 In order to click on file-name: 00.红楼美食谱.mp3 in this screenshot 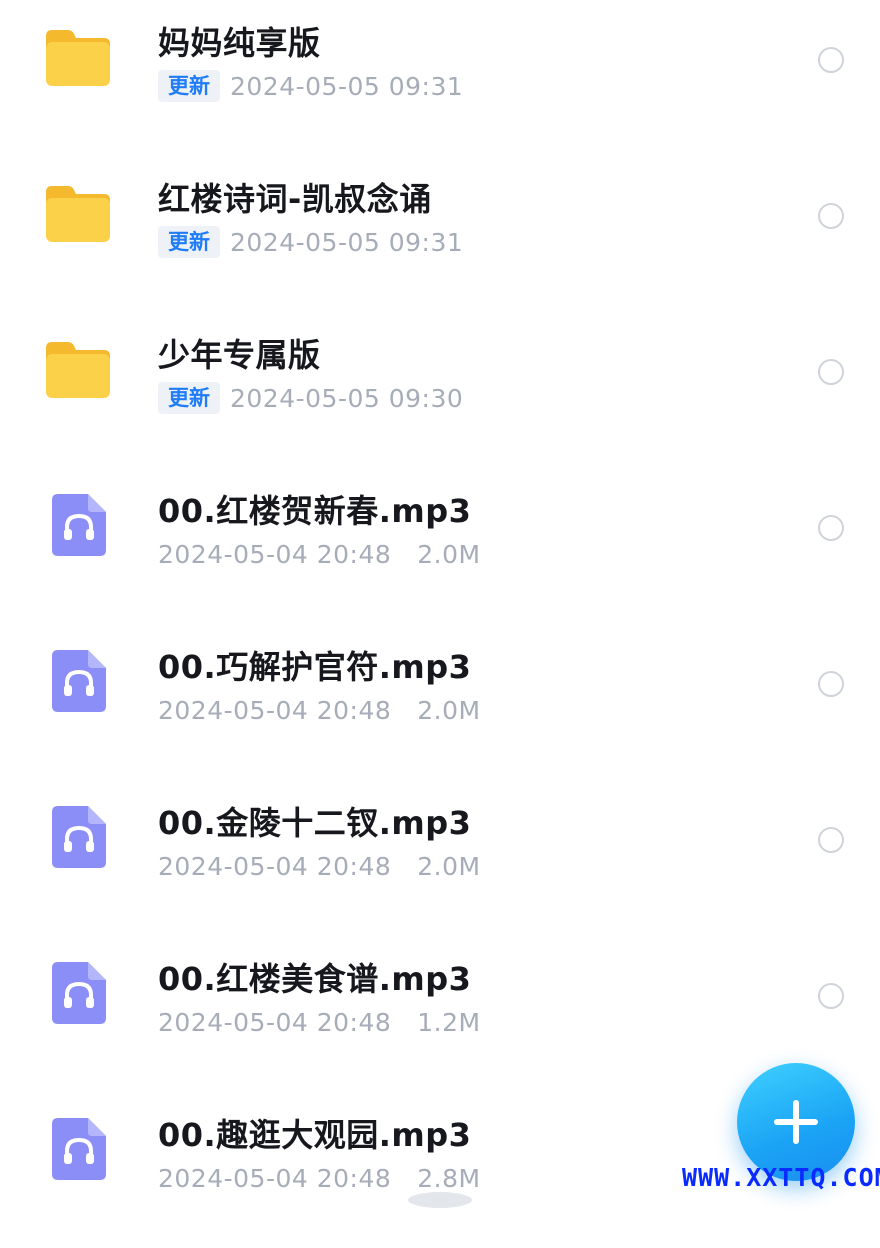, I will do `click(315, 979)`.